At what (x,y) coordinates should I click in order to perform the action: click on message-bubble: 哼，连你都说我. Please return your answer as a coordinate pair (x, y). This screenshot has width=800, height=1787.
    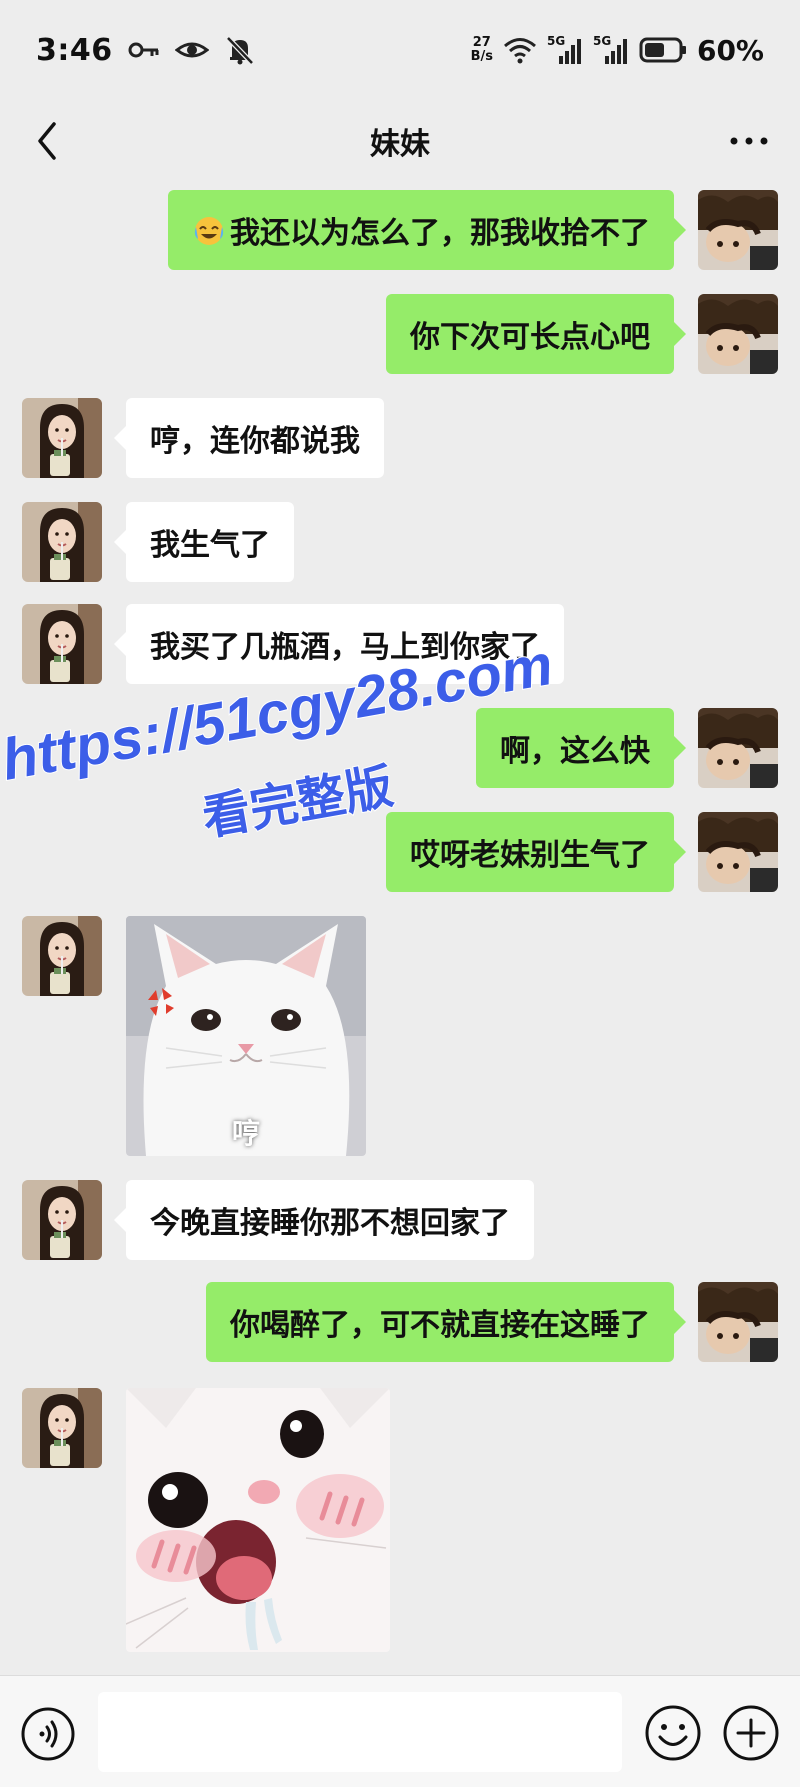
    Looking at the image, I should click on (249, 438).